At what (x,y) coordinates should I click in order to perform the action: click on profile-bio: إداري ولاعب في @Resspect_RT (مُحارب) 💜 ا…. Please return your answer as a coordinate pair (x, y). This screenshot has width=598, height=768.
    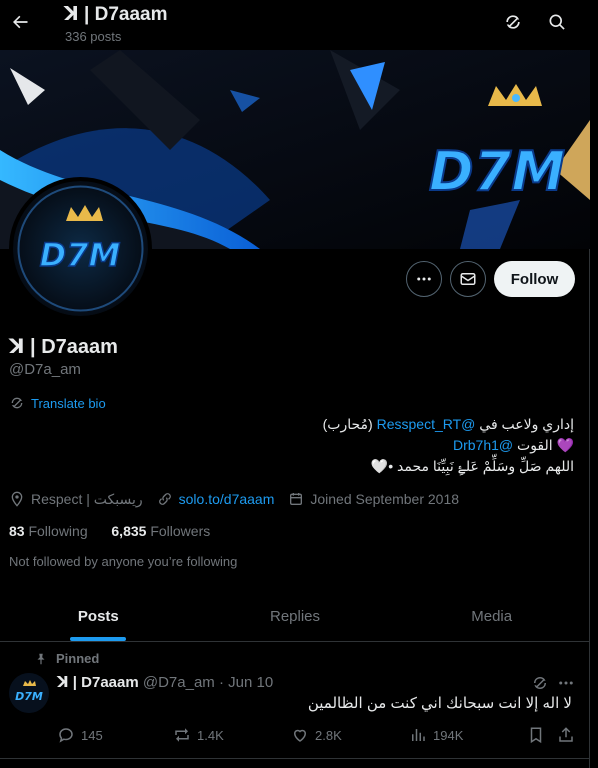
    Looking at the image, I should click on (354, 445).